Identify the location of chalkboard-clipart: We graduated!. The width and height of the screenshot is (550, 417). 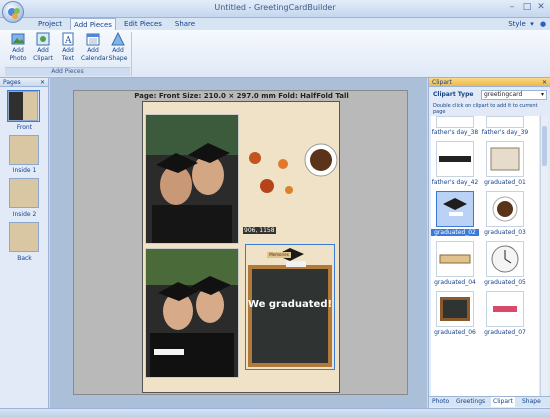
(290, 307).